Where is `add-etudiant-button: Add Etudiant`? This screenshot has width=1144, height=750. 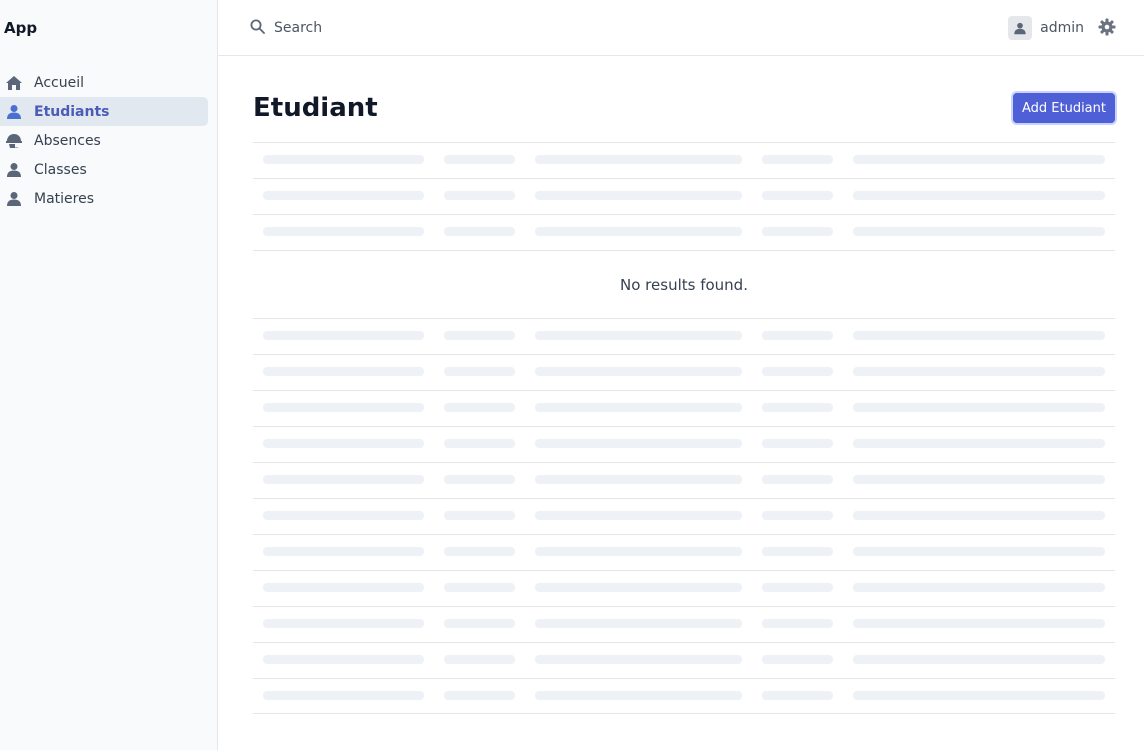
add-etudiant-button: Add Etudiant is located at coordinates (1063, 108).